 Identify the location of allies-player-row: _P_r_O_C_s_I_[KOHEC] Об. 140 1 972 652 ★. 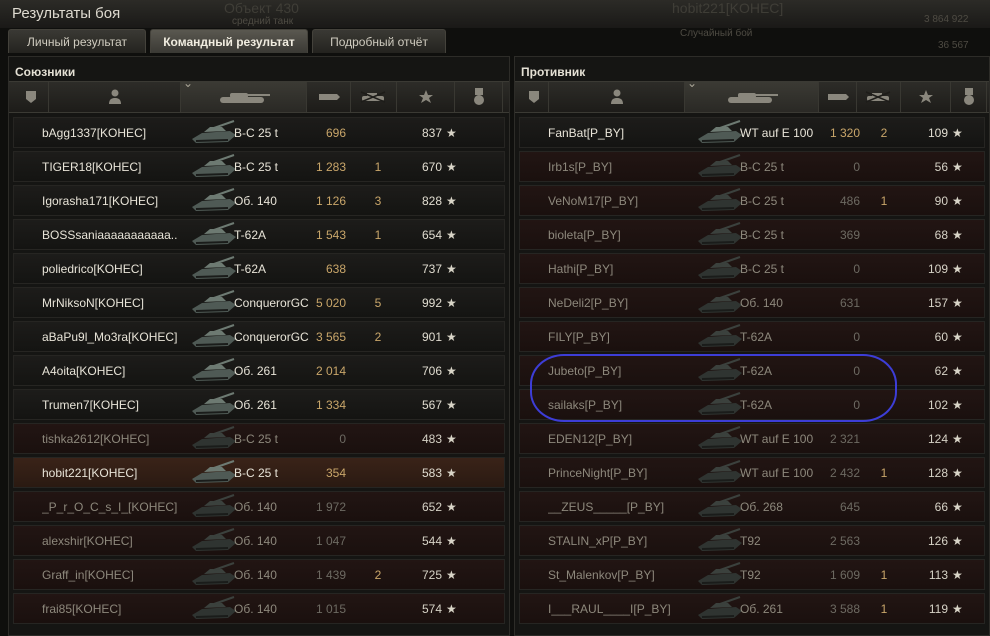
(259, 506).